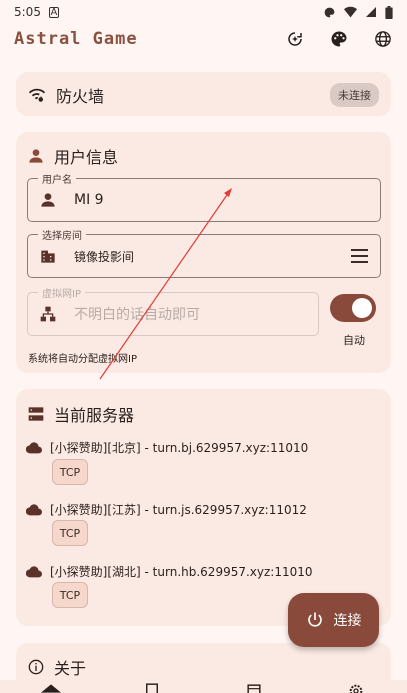  What do you see at coordinates (362, 308) in the screenshot?
I see `toggle-knob` at bounding box center [362, 308].